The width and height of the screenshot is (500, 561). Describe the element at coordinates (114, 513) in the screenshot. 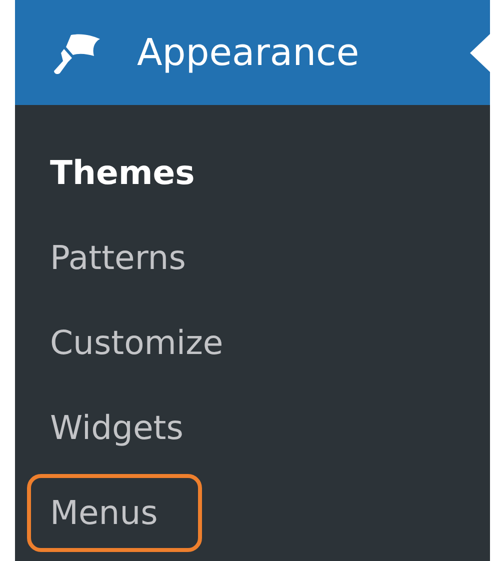

I see `submenu-link: Menus` at that location.